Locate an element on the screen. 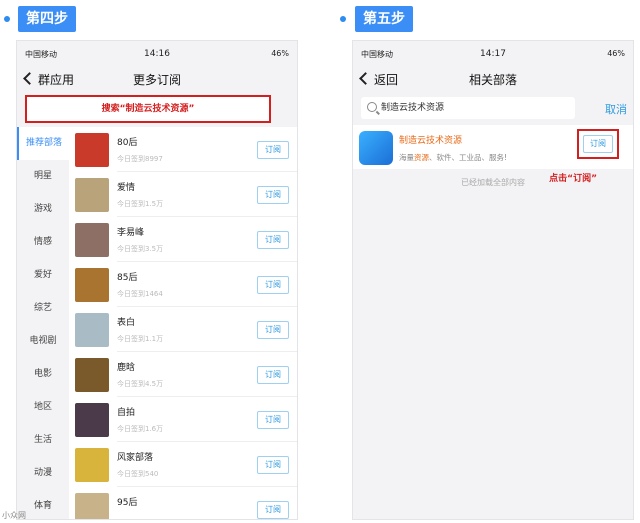  checkin-count: 今日签到3.5万 is located at coordinates (140, 249).